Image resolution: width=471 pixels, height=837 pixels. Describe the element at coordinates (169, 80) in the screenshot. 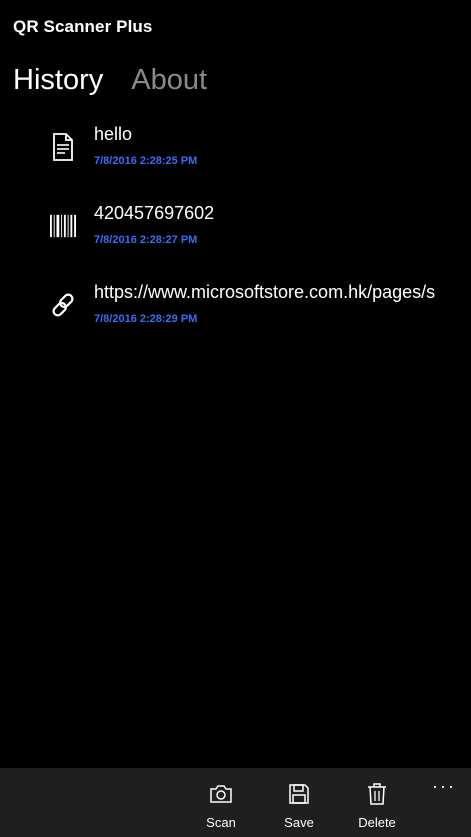

I see `tab-about: About` at that location.